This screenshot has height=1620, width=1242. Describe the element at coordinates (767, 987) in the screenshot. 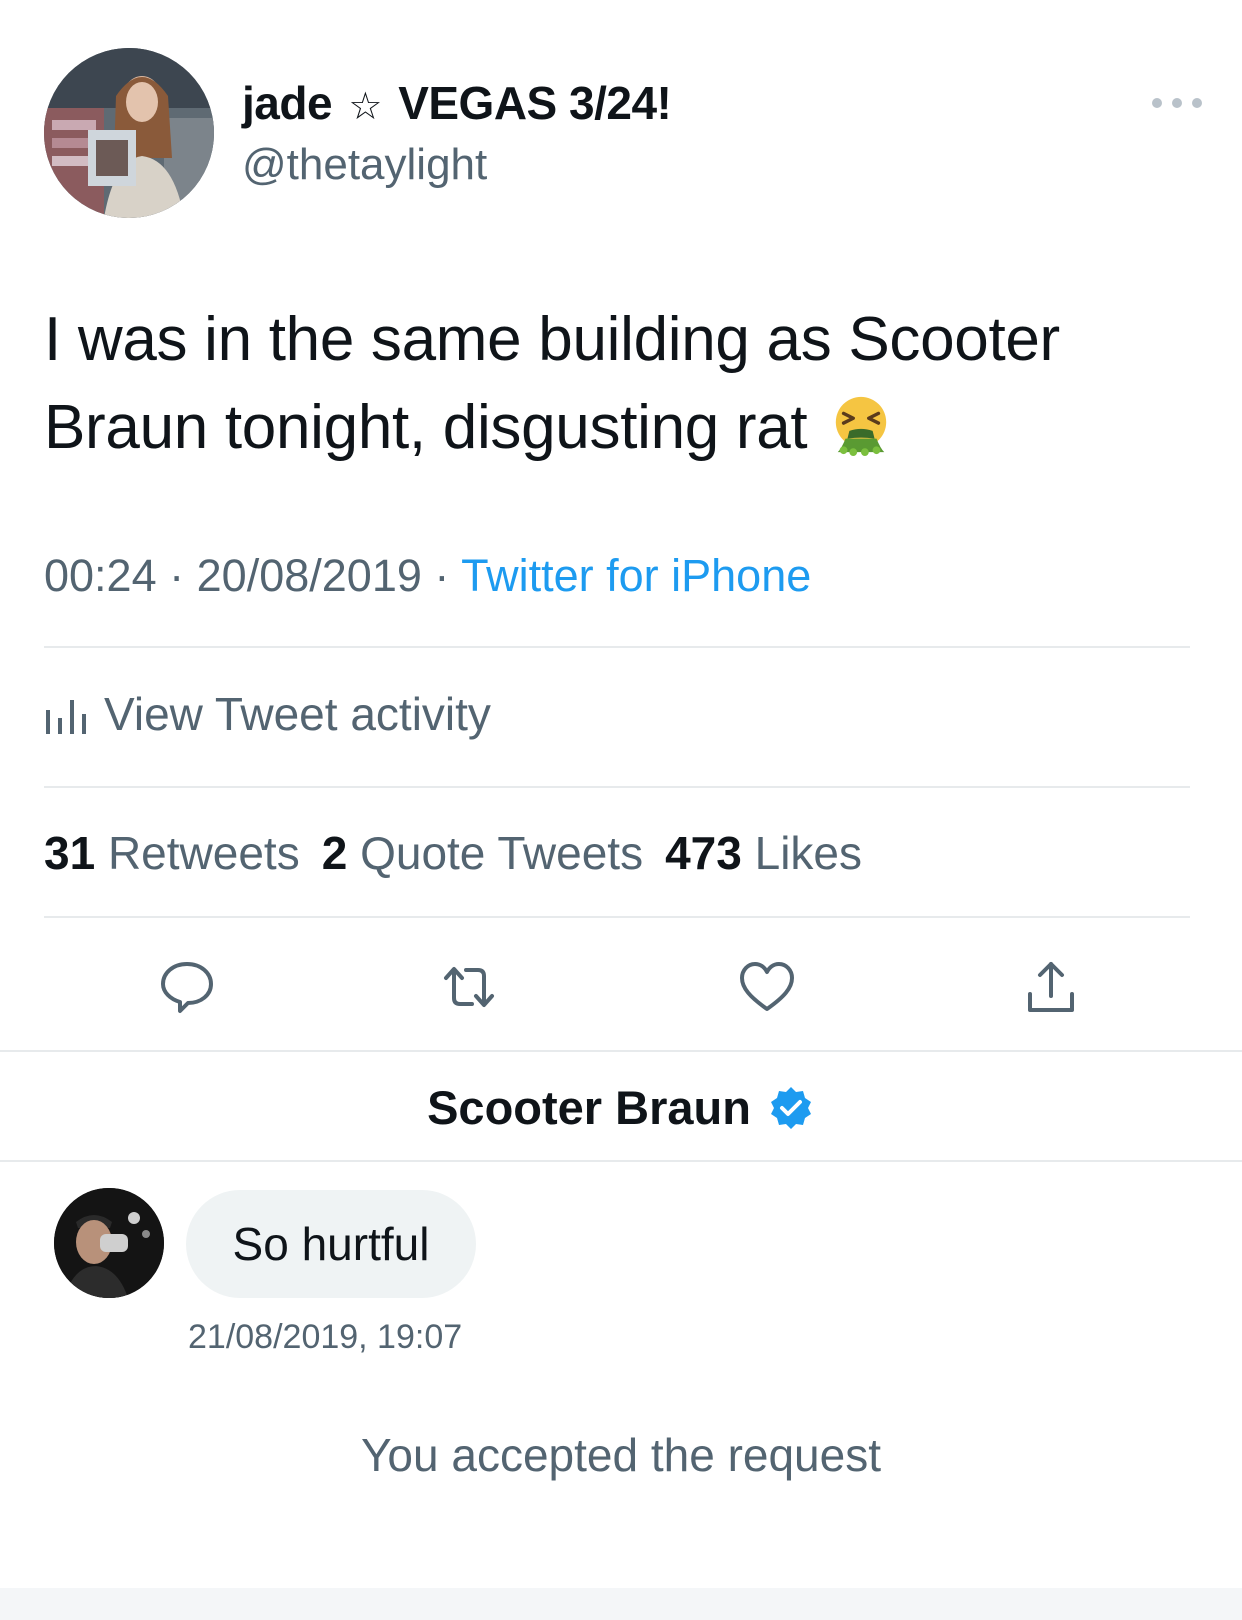

I see `like-icon` at that location.